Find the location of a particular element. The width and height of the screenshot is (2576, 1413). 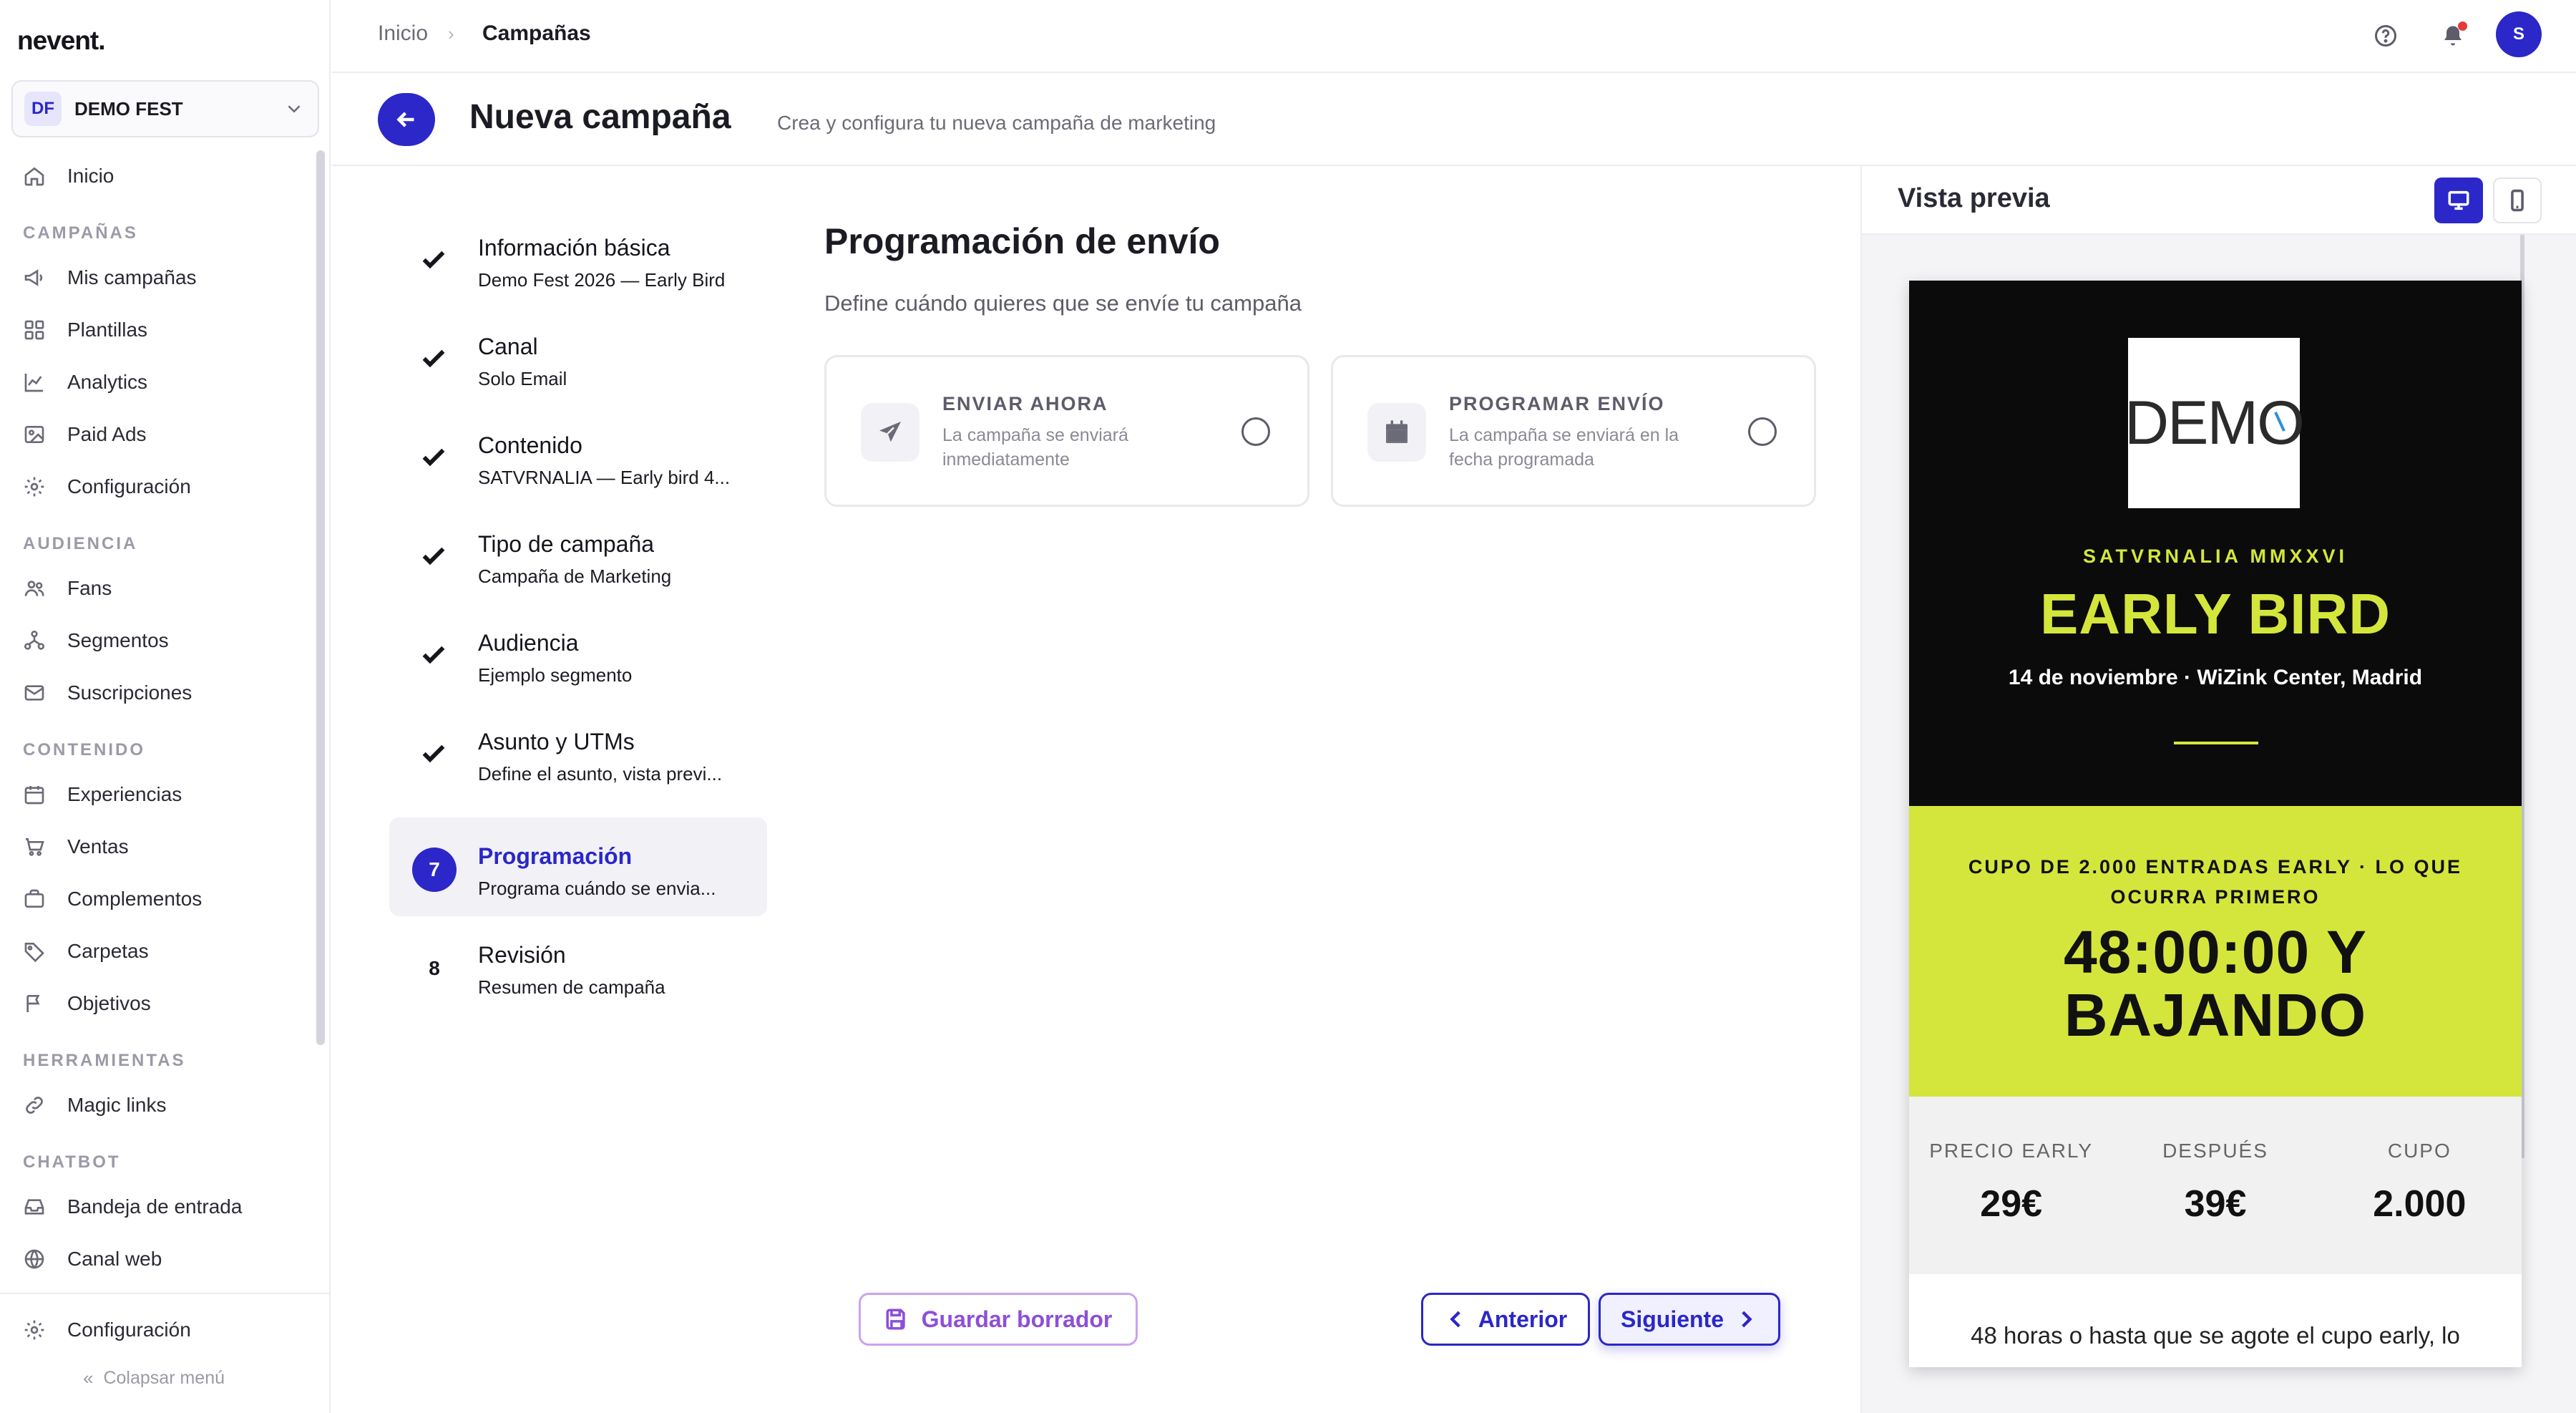

org-name: DEMO FEST is located at coordinates (128, 108).